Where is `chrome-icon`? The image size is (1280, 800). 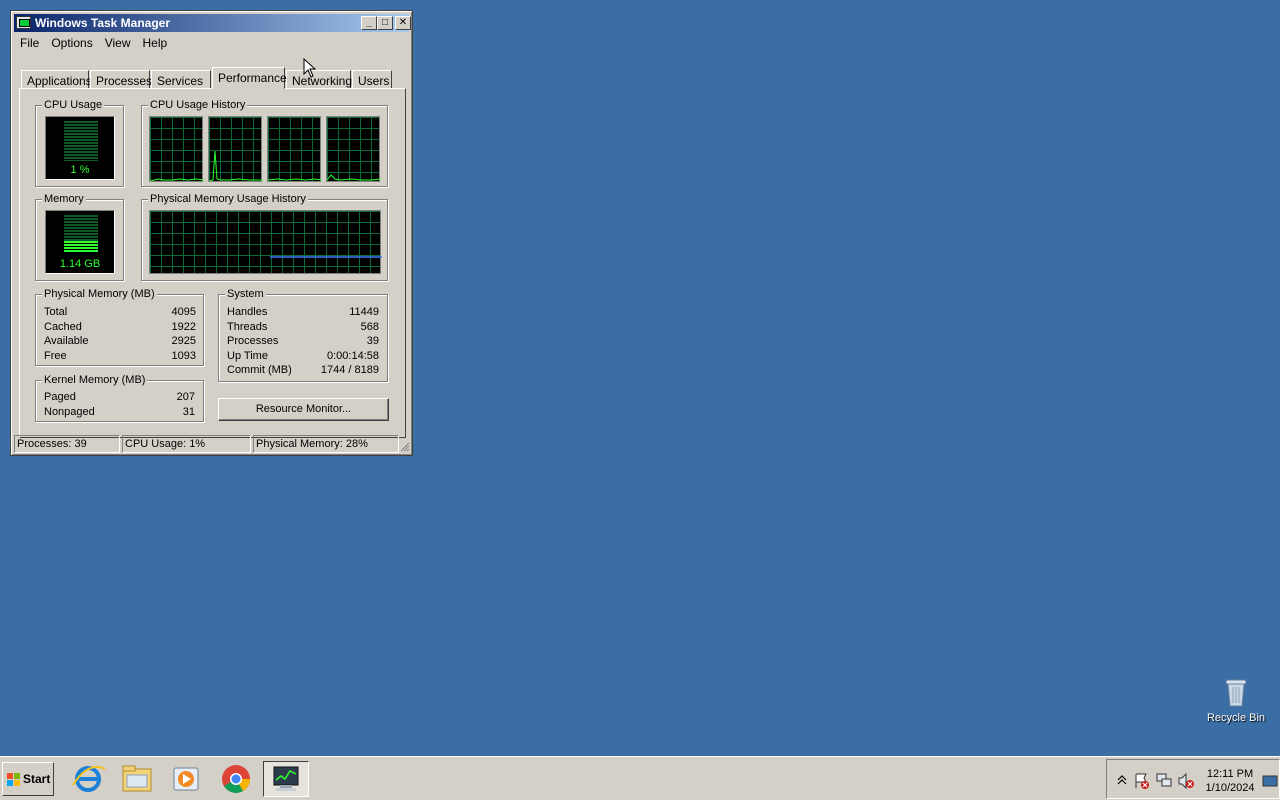 chrome-icon is located at coordinates (236, 779).